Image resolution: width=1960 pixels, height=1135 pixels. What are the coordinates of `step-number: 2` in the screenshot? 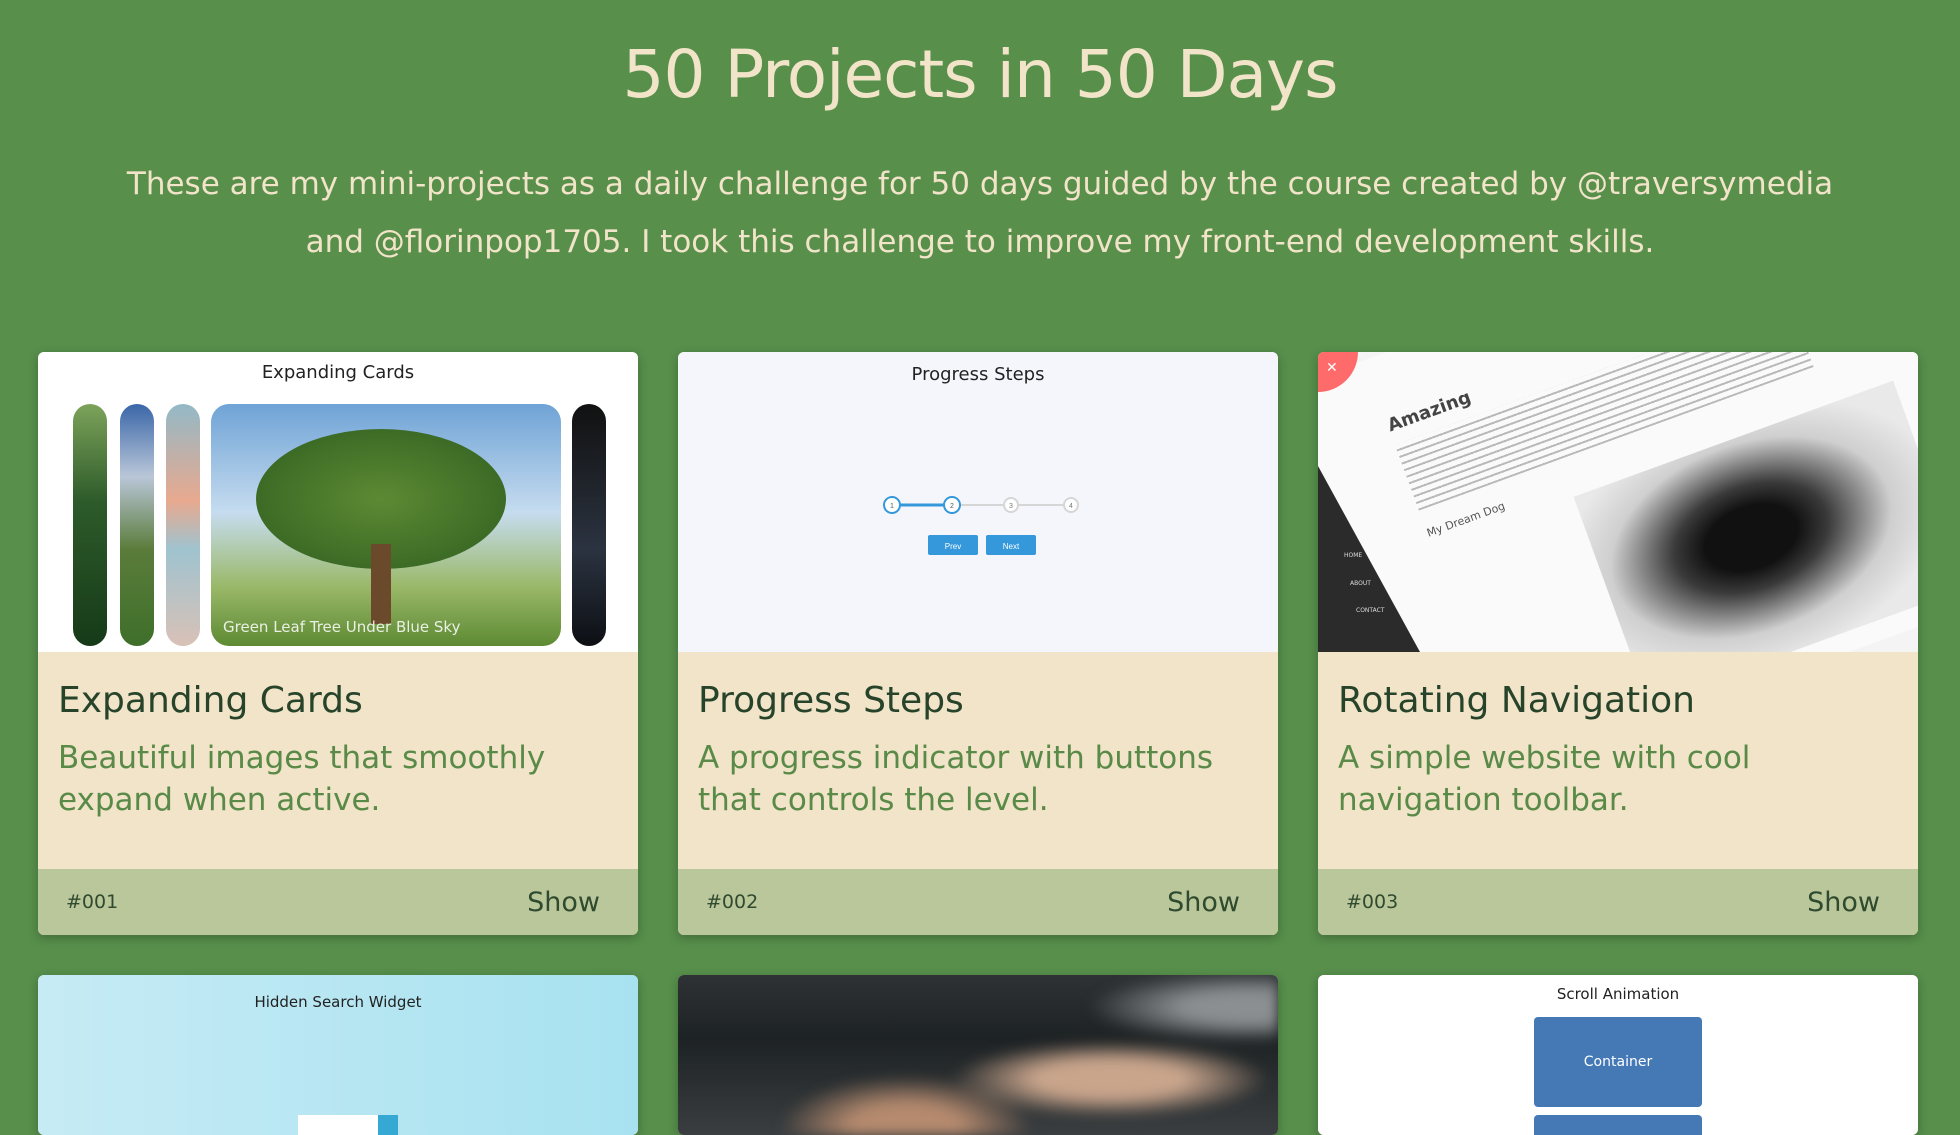 It's located at (952, 506).